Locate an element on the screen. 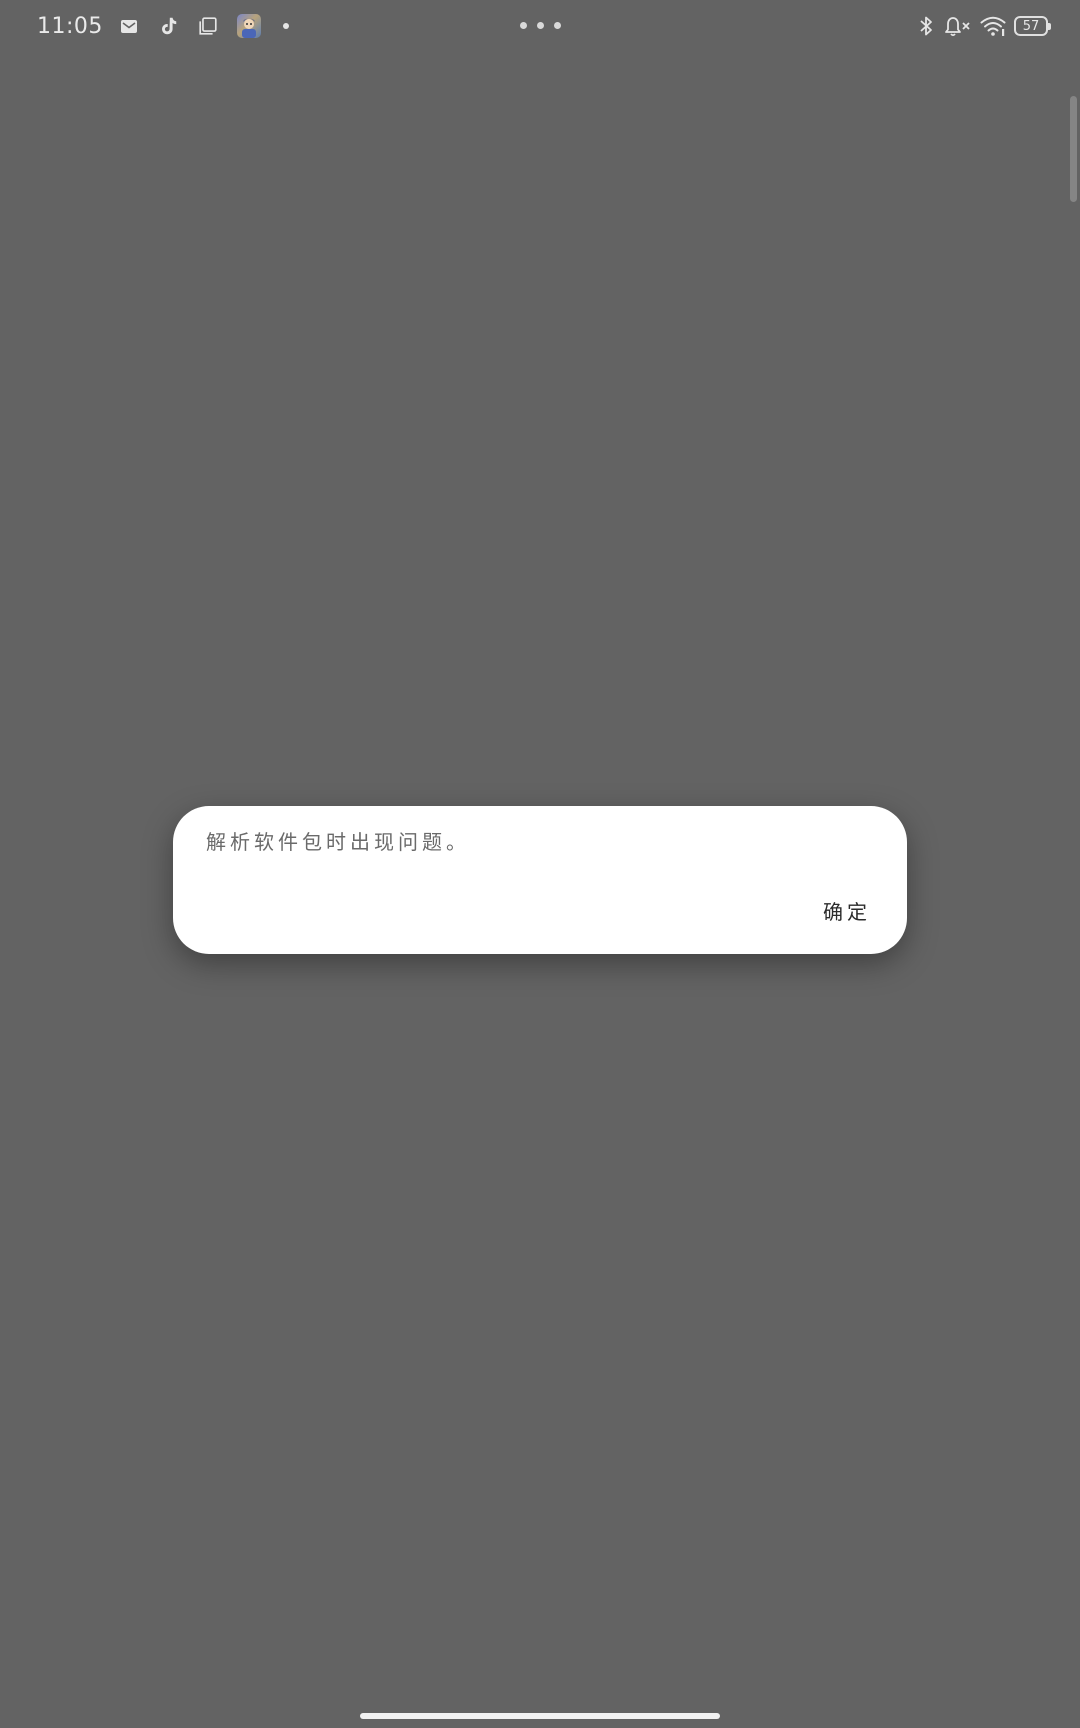 The image size is (1080, 1728). app-avatar-icon is located at coordinates (248, 26).